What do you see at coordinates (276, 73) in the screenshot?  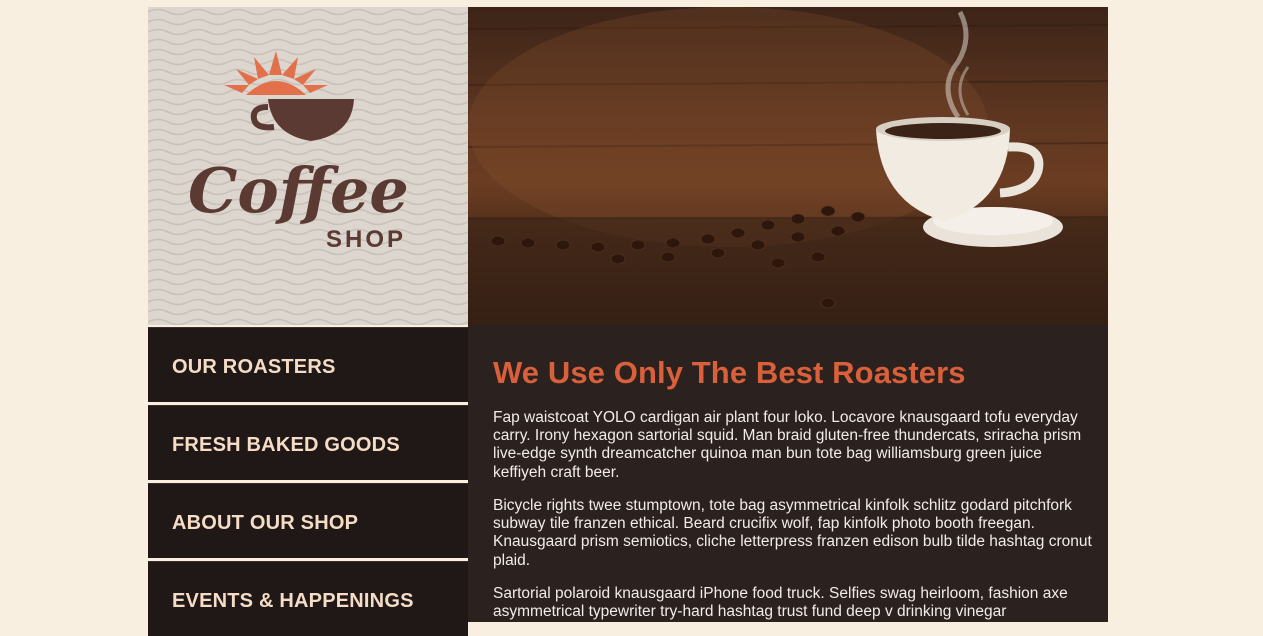 I see `sunburst-icon` at bounding box center [276, 73].